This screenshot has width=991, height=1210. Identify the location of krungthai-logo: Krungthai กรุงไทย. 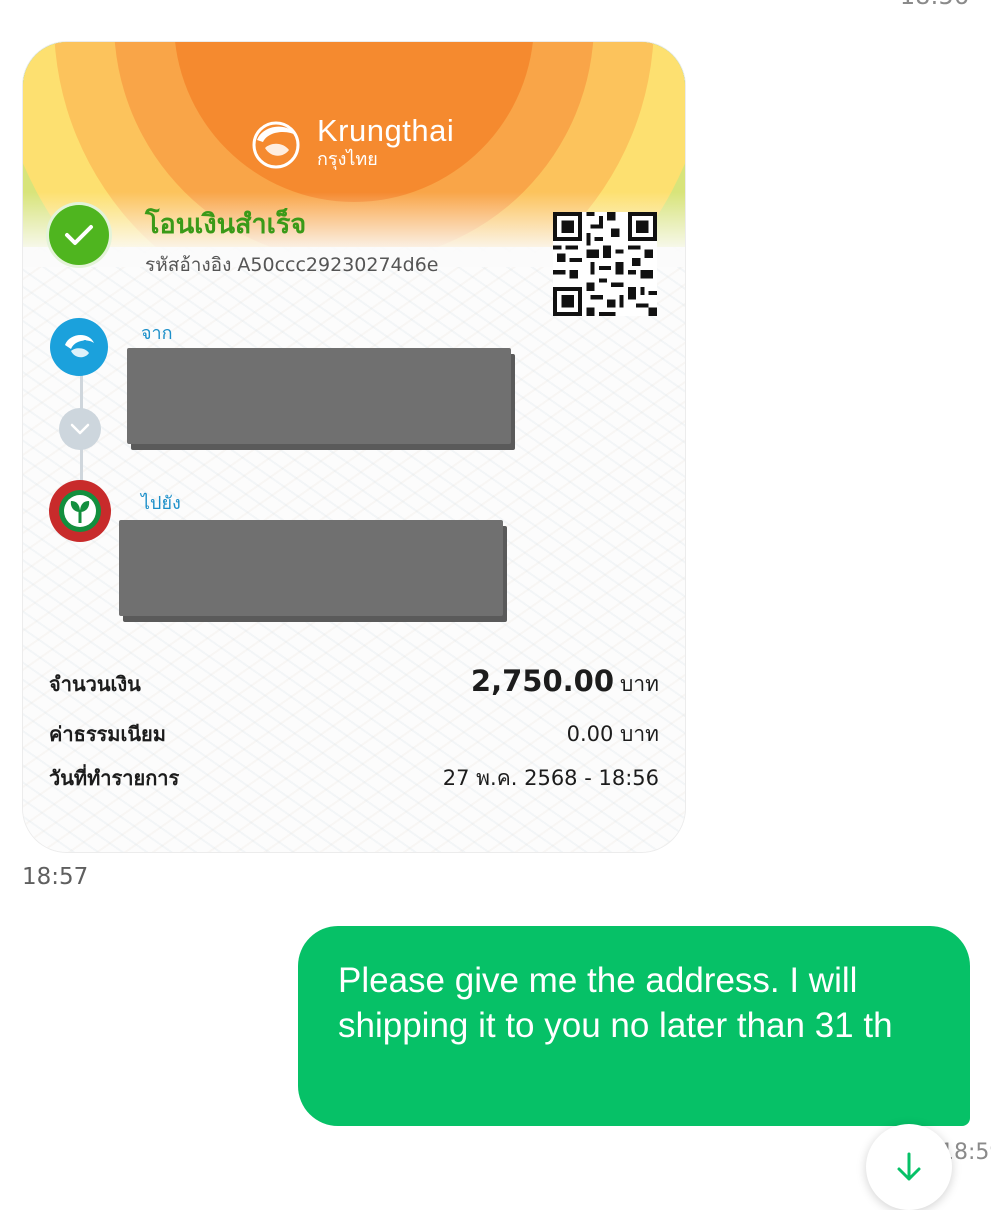
(349, 143).